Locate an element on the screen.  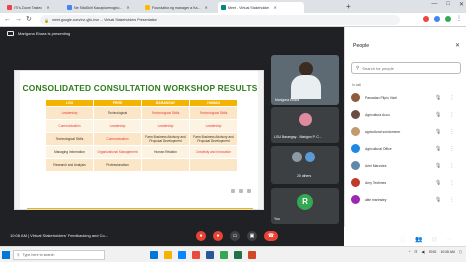
reload-icon: ↻ is located at coordinates (29, 20).